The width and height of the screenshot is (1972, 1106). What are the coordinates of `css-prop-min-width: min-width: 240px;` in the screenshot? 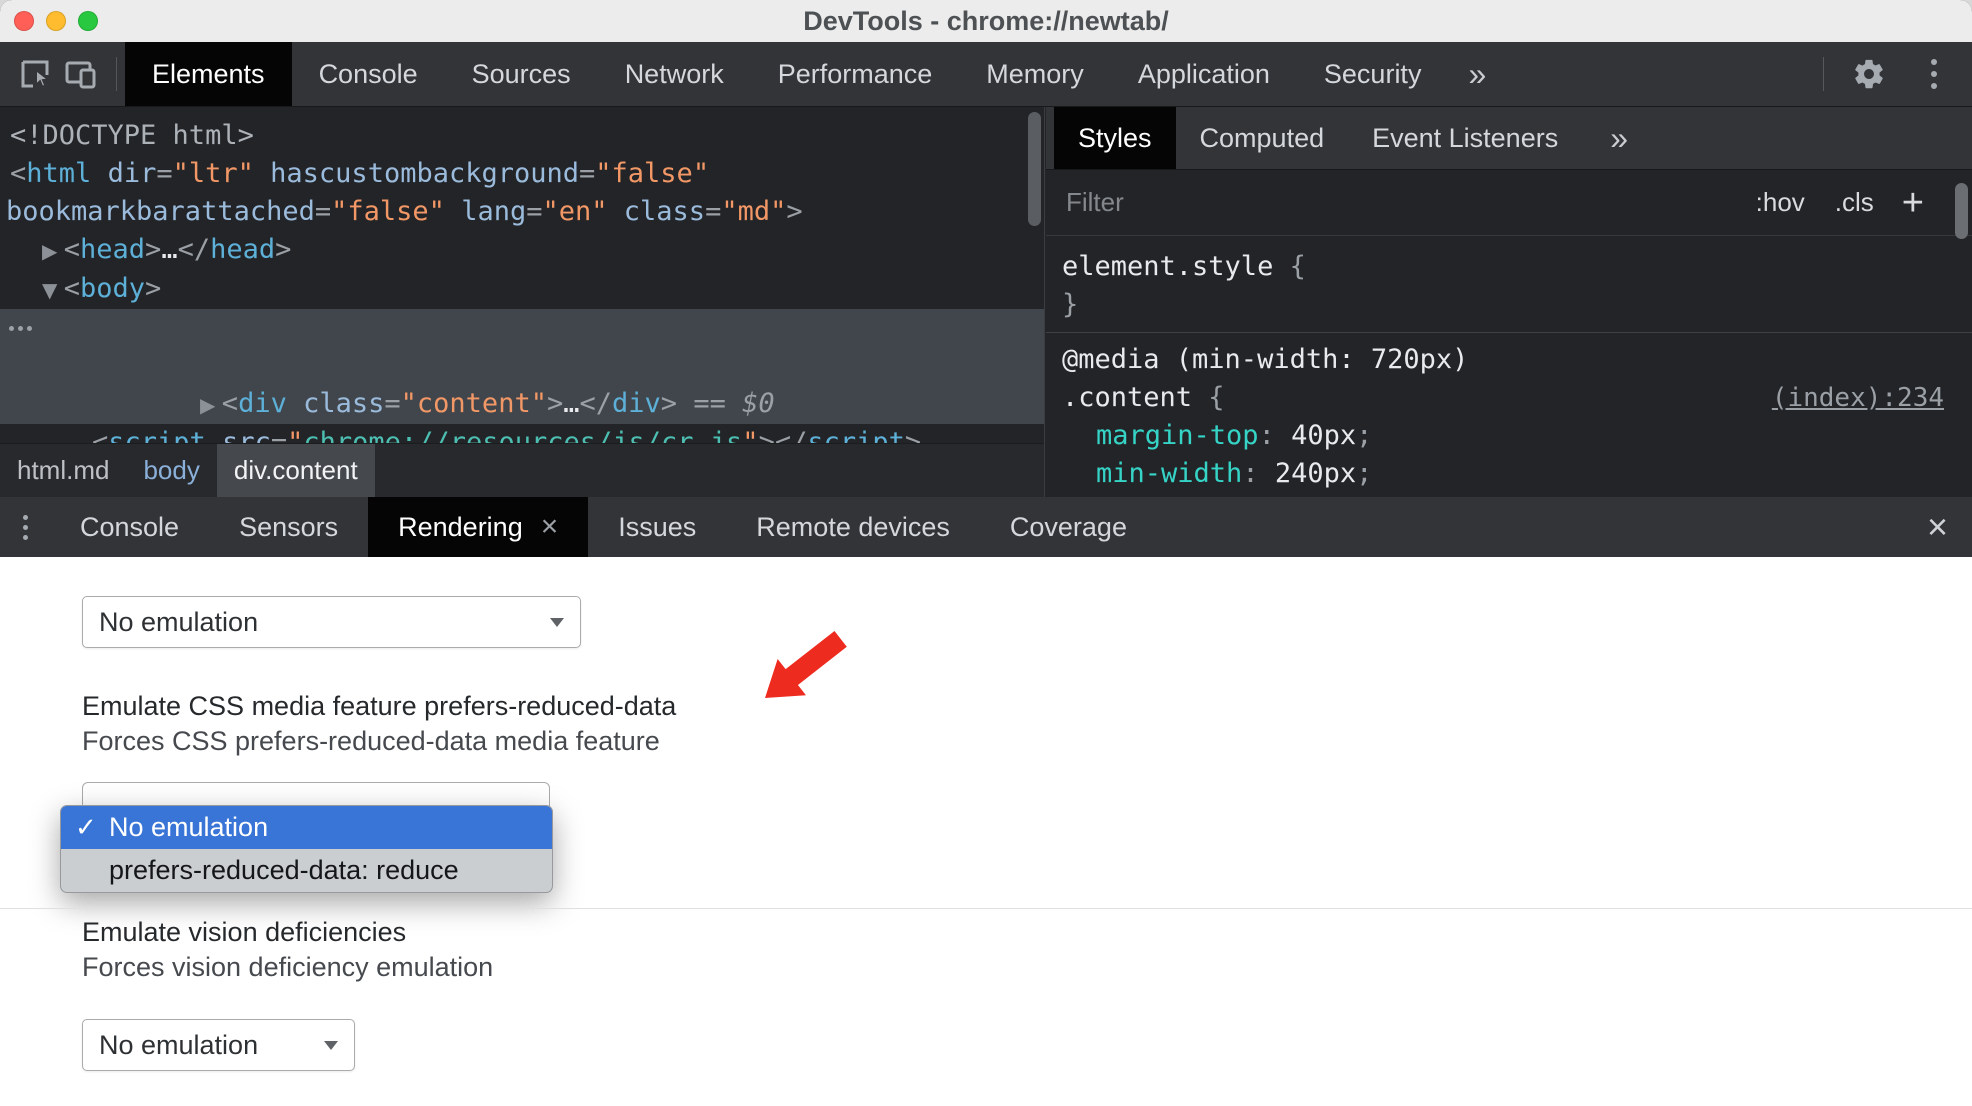 It's located at (1509, 474).